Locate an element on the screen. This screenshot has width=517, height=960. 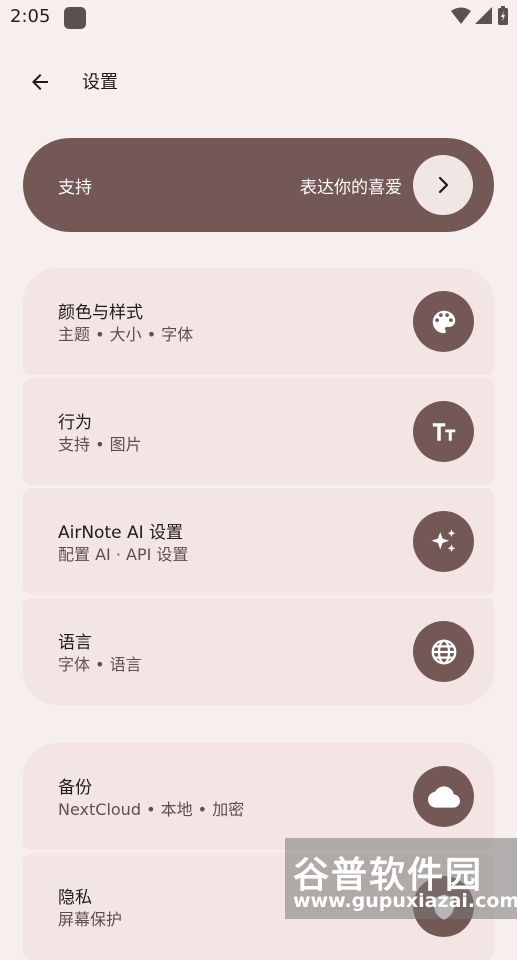
status-bar: 2:05 is located at coordinates (258, 18).